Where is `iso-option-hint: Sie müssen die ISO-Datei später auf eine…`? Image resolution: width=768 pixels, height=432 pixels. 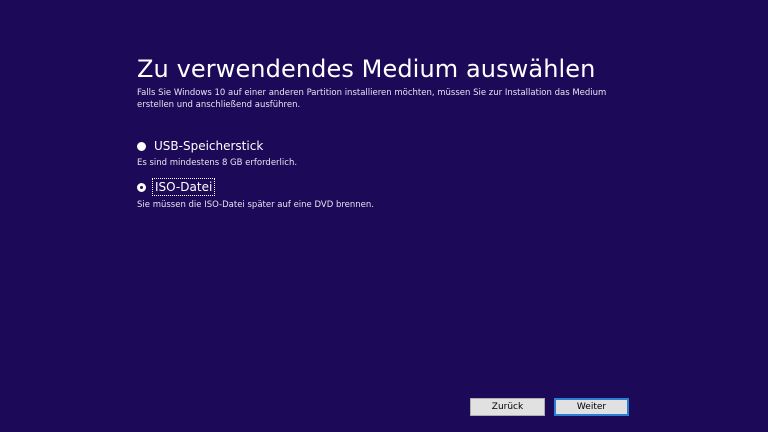
iso-option-hint: Sie müssen die ISO-Datei später auf eine… is located at coordinates (255, 205).